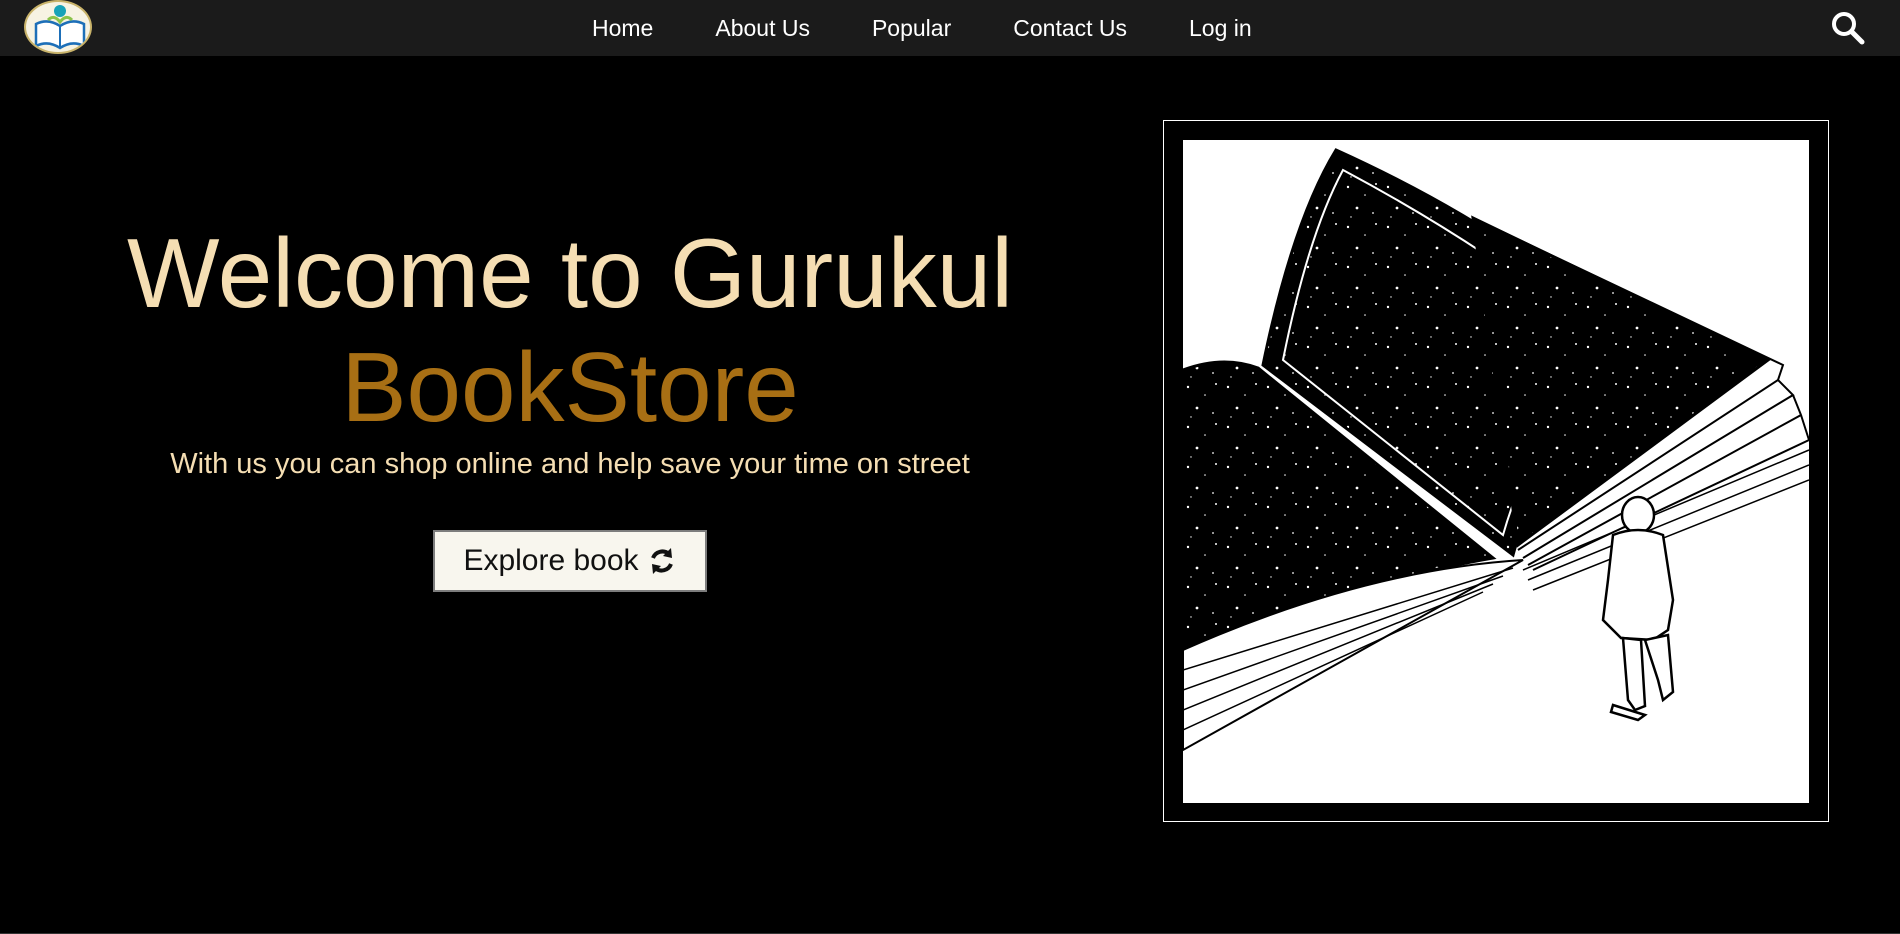 The width and height of the screenshot is (1900, 934). I want to click on top-navbar: Home About Us Popular Contact Us Log in, so click(950, 28).